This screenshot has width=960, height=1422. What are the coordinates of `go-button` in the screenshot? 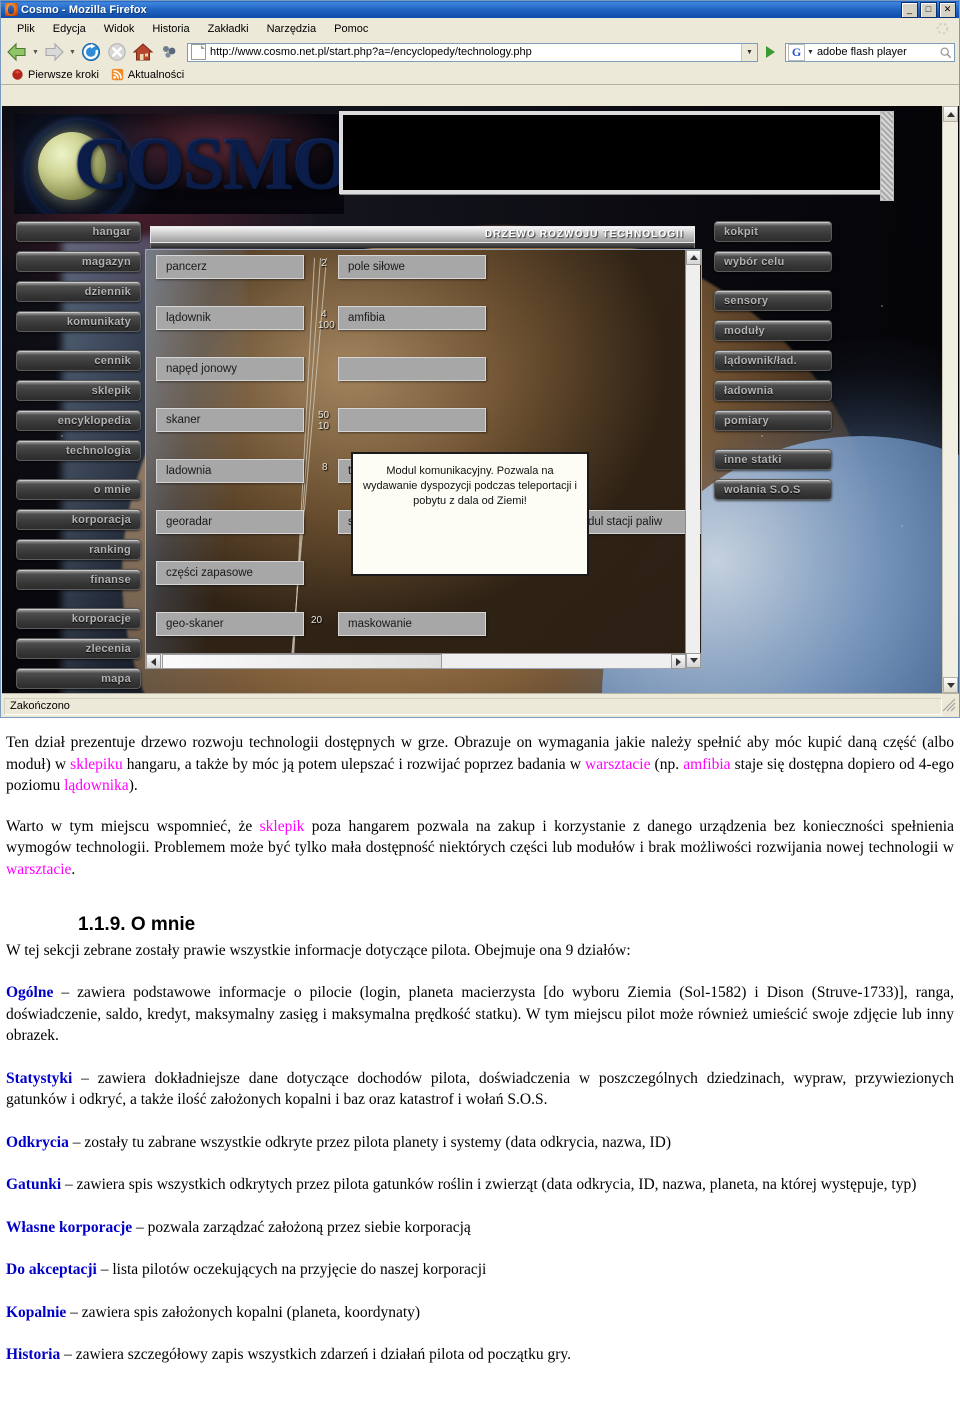 It's located at (770, 52).